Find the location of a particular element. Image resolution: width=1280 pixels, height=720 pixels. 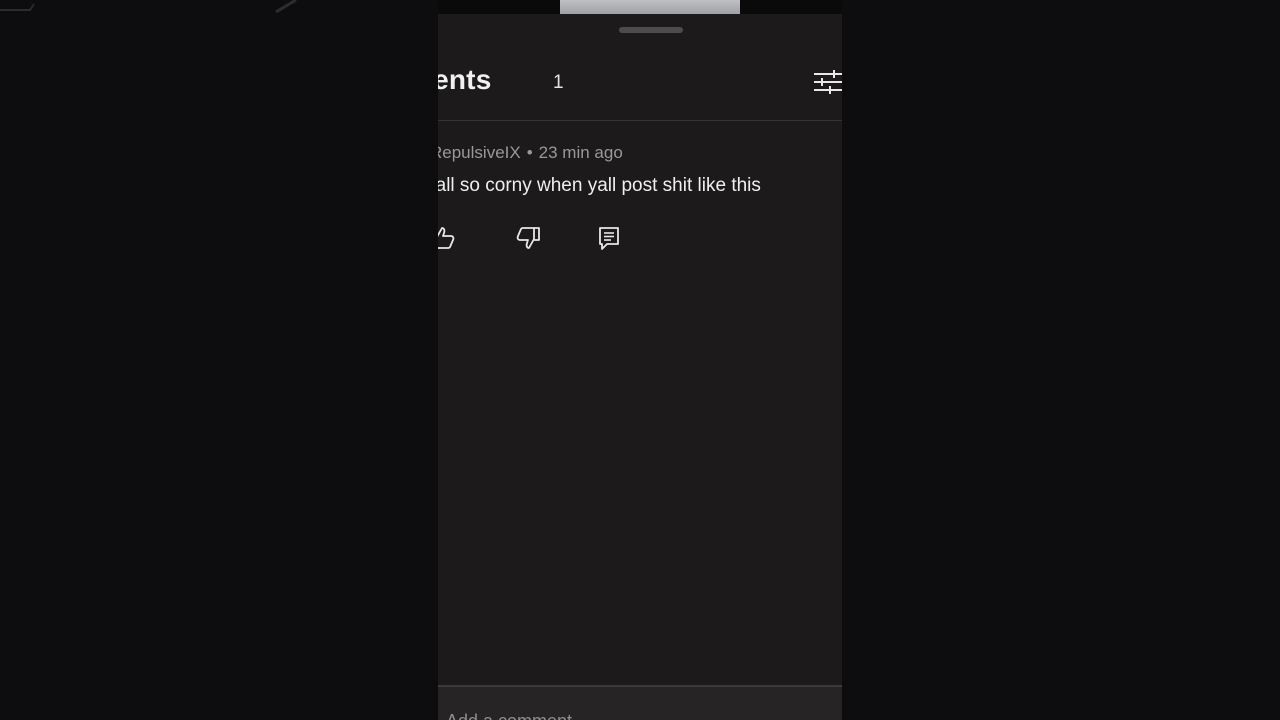

drag-handle is located at coordinates (651, 30).